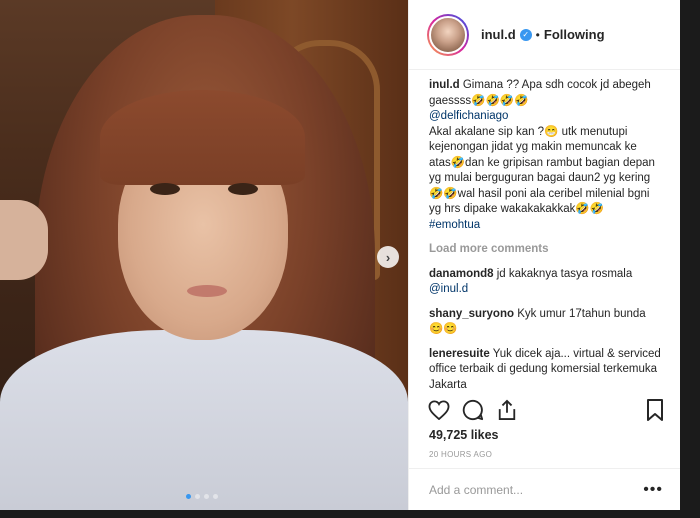 This screenshot has height=518, width=700. I want to click on comment-bubble-icon, so click(473, 410).